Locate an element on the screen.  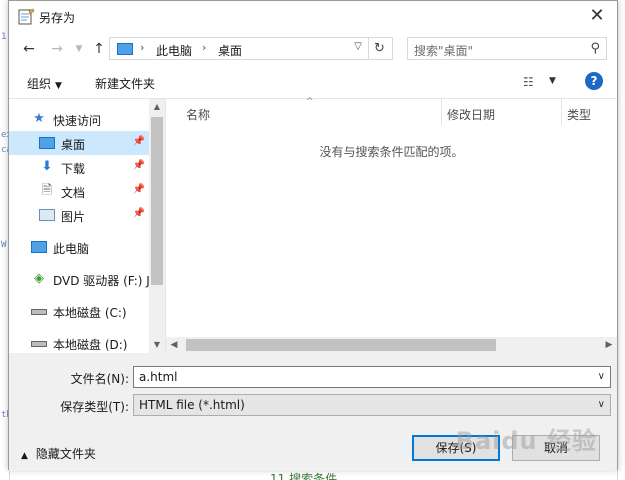
arrow-left-icon: ← is located at coordinates (29, 49).